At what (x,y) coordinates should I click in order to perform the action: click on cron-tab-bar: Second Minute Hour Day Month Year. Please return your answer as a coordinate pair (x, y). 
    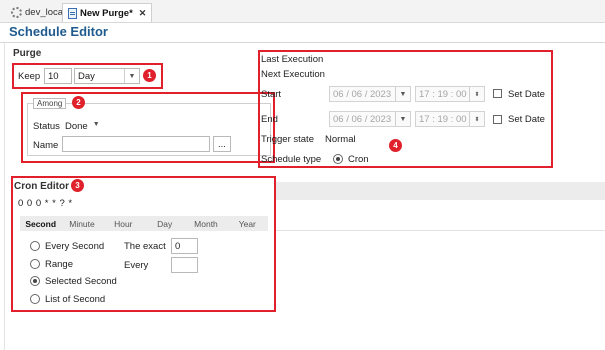
    Looking at the image, I should click on (144, 223).